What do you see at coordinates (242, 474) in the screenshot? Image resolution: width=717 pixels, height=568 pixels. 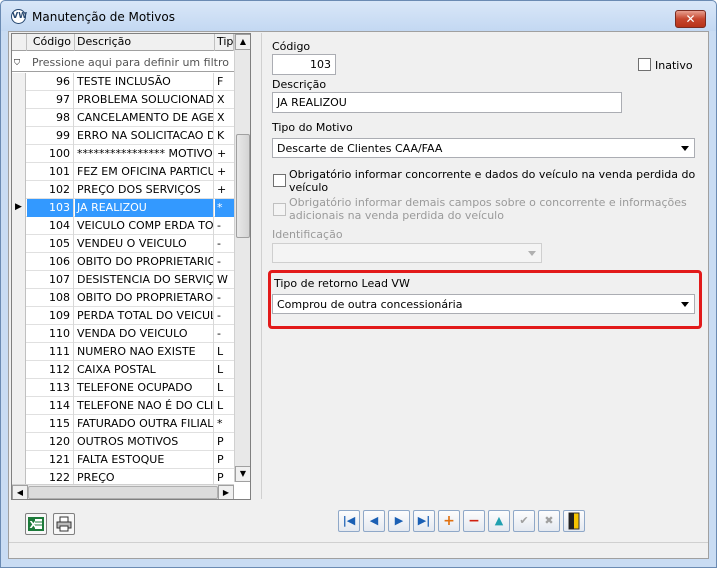 I see `scroll-down-icon: ▼` at bounding box center [242, 474].